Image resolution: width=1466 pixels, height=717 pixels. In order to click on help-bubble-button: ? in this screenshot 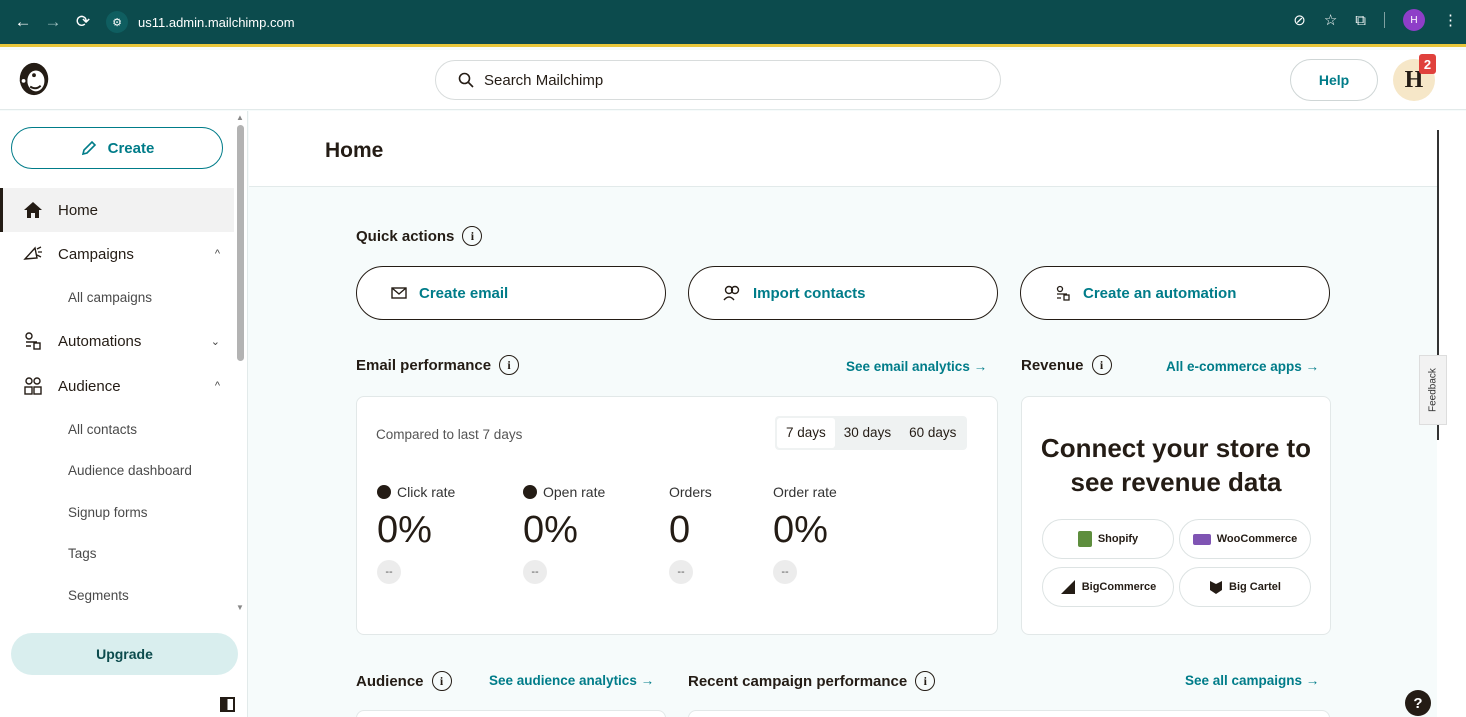, I will do `click(1418, 703)`.